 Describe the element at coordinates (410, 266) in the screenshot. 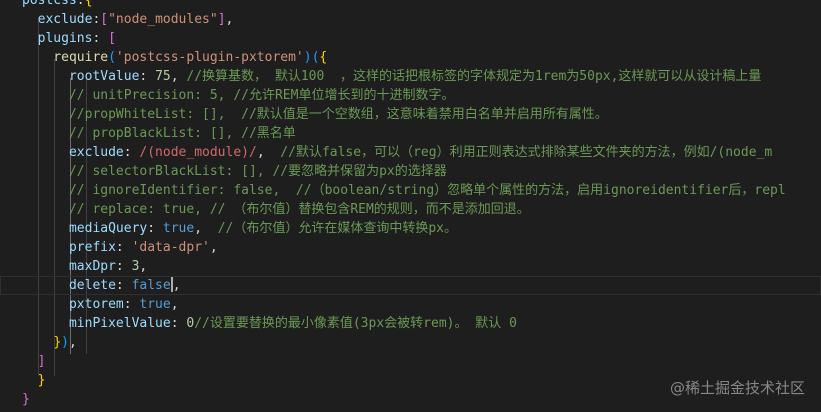

I see `code-line: maxDpr: 3,` at that location.